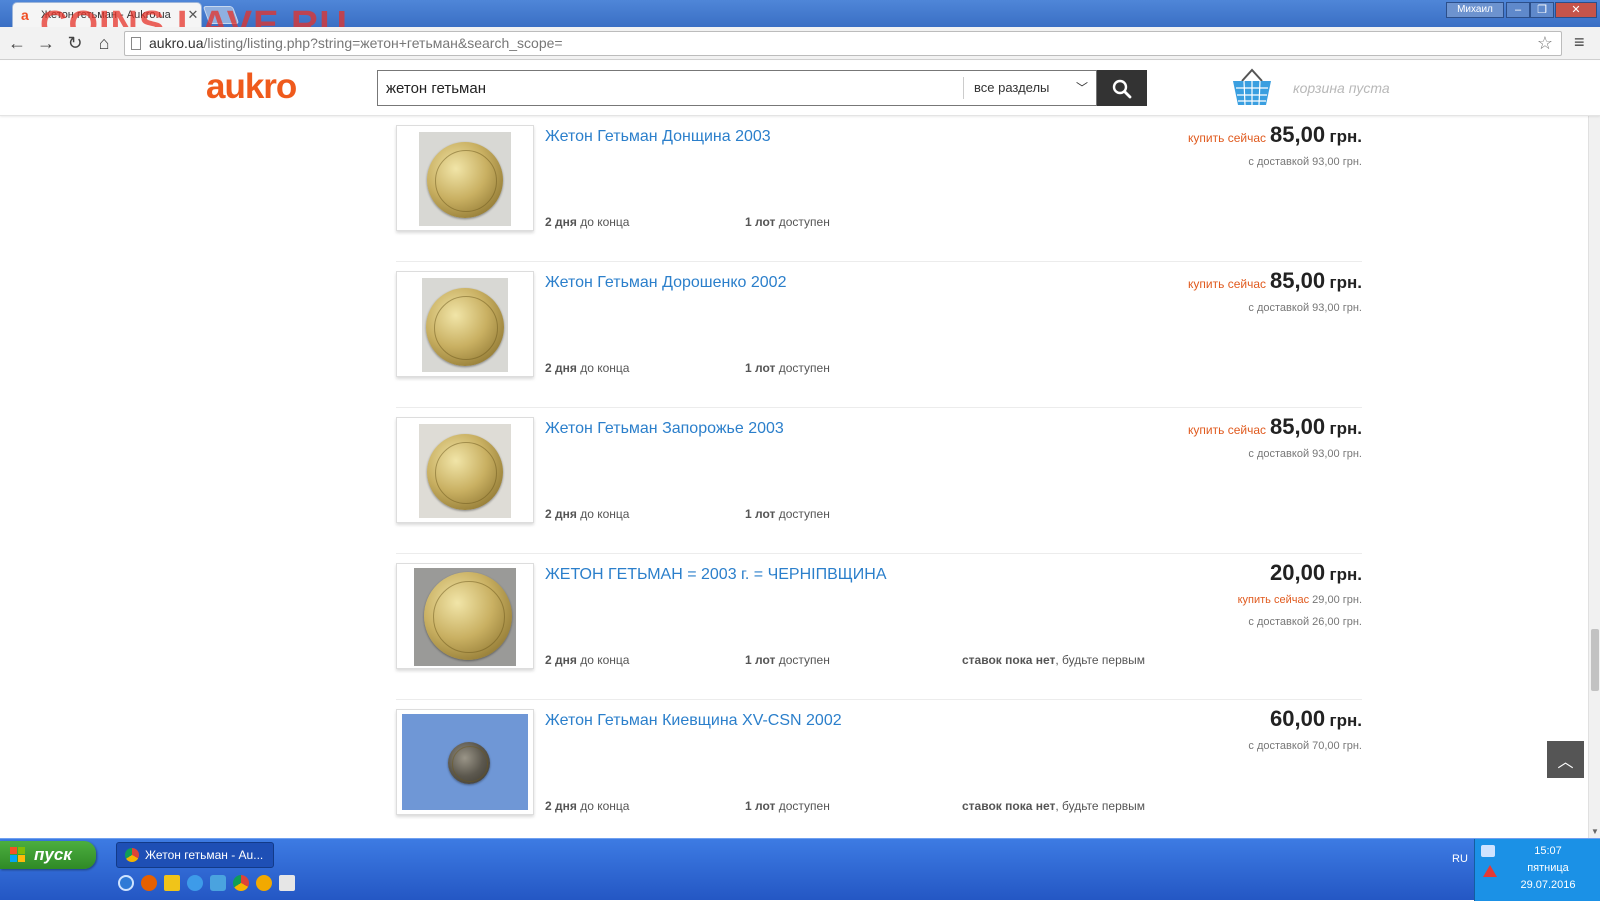 The width and height of the screenshot is (1600, 901). Describe the element at coordinates (221, 15) in the screenshot. I see `new-tab-button` at that location.